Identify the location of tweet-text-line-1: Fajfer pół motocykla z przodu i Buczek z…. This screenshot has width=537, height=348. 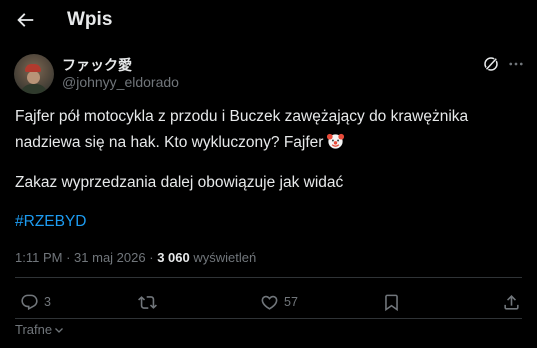
(242, 116).